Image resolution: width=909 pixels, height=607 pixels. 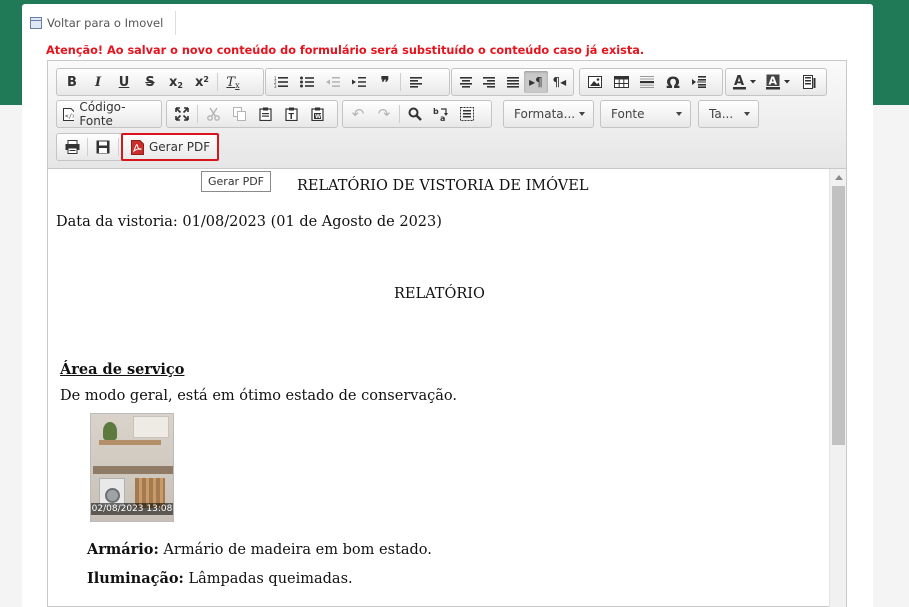 I want to click on source-group: </> Código-Fonte, so click(x=109, y=114).